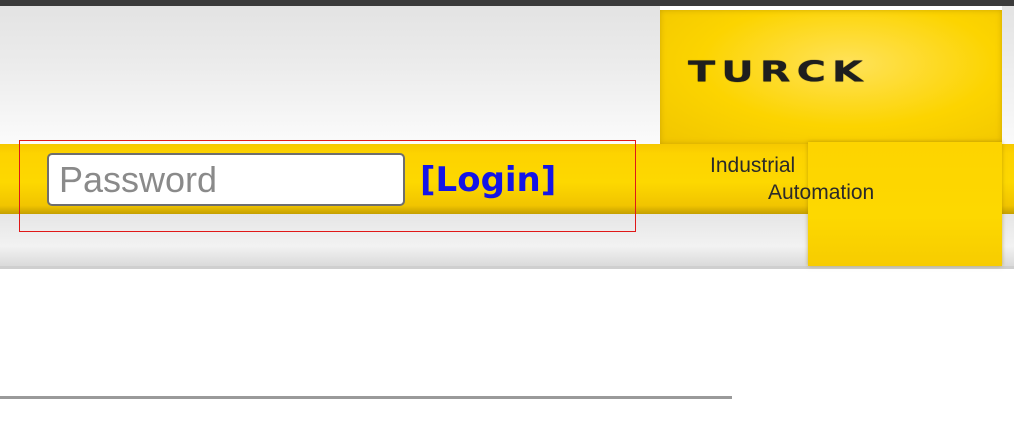 The width and height of the screenshot is (1014, 431). I want to click on logo-brand-text: TURCK, so click(778, 72).